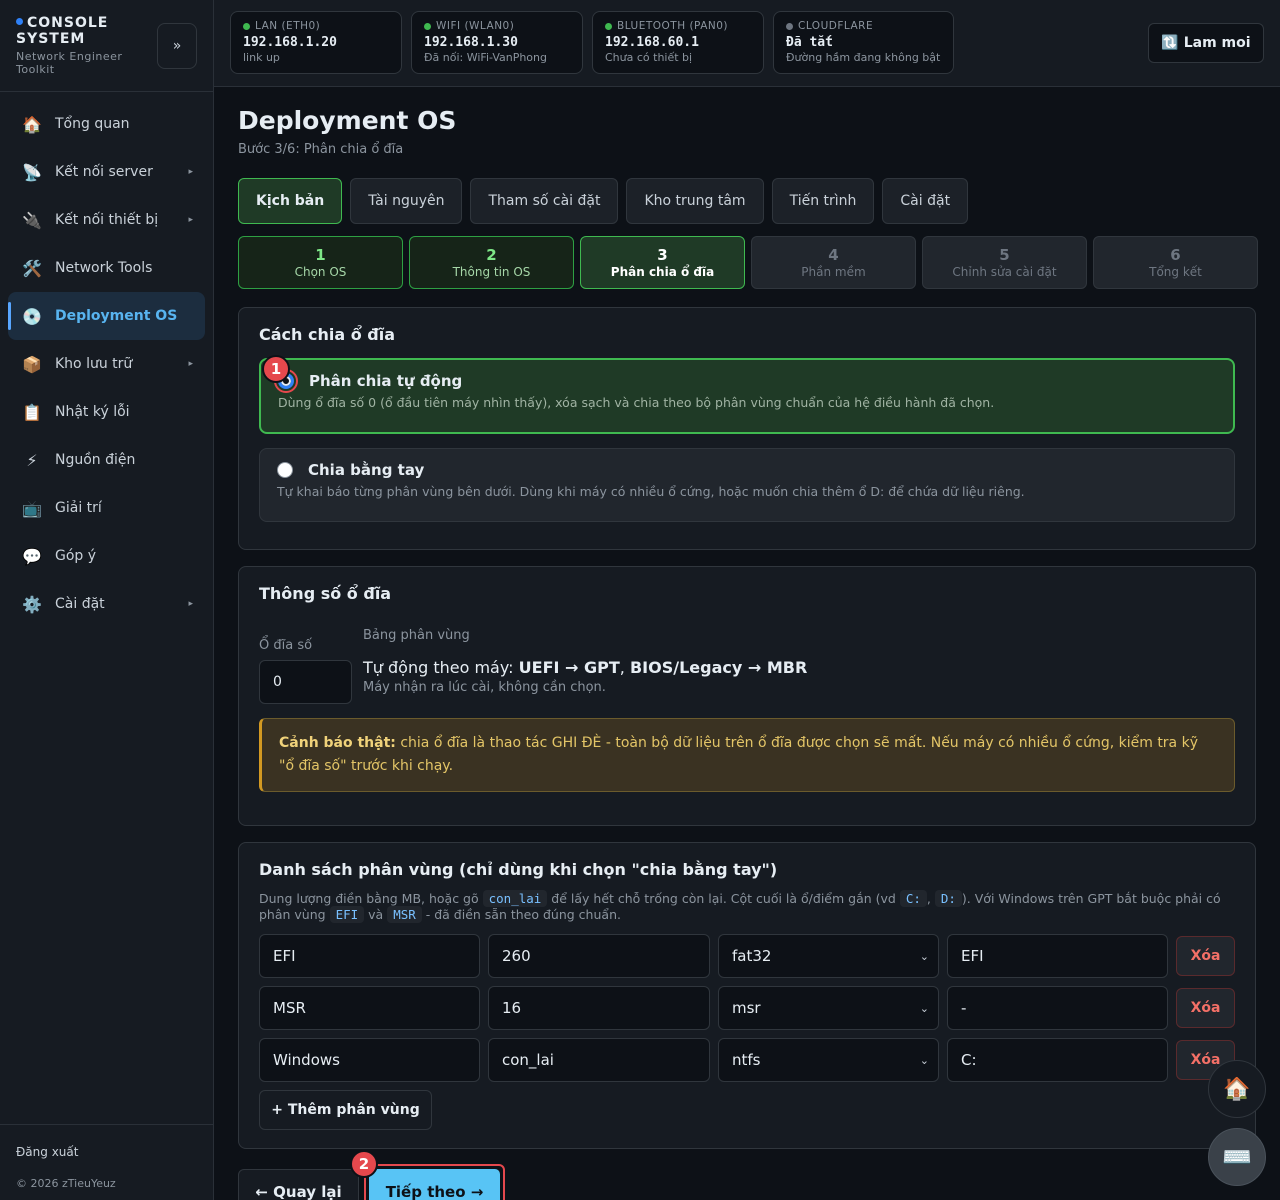  What do you see at coordinates (599, 1060) in the screenshot?
I see `partition-size-input: con_lai` at bounding box center [599, 1060].